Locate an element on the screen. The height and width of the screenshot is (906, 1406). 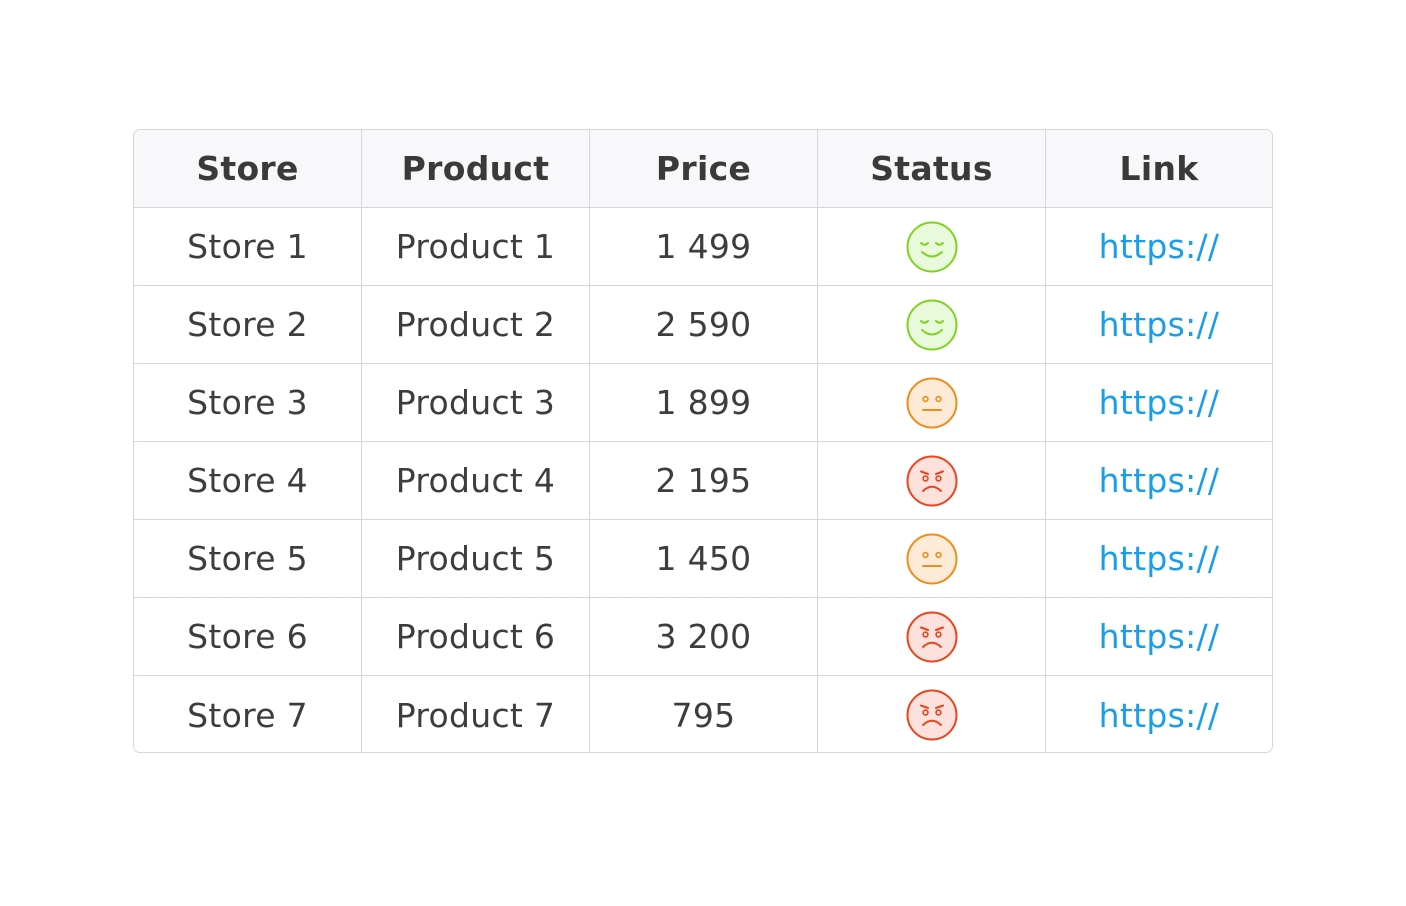
cell-product: Product 1 is located at coordinates (476, 247).